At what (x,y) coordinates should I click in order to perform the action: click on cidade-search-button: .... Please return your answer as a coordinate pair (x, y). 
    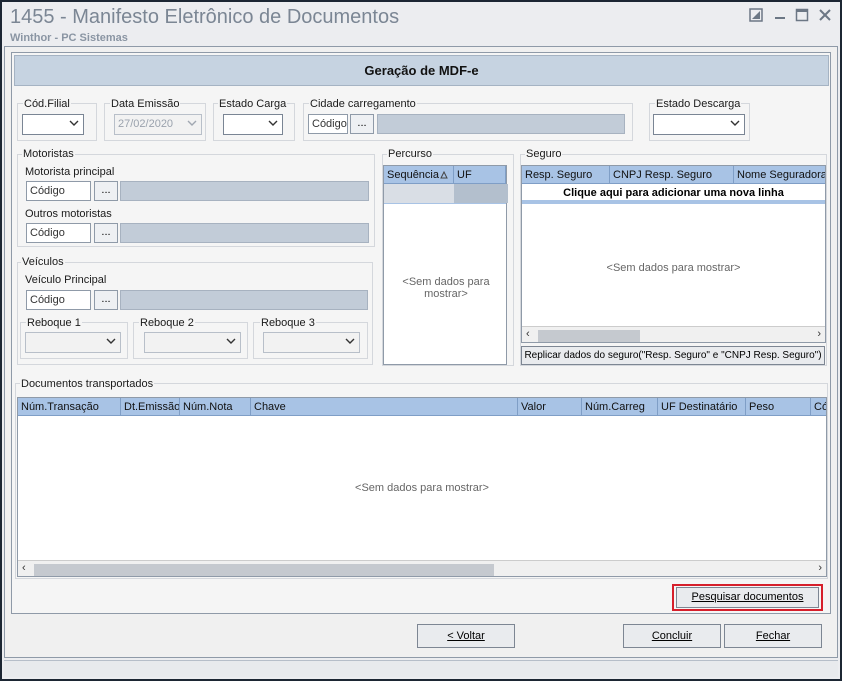
    Looking at the image, I should click on (362, 124).